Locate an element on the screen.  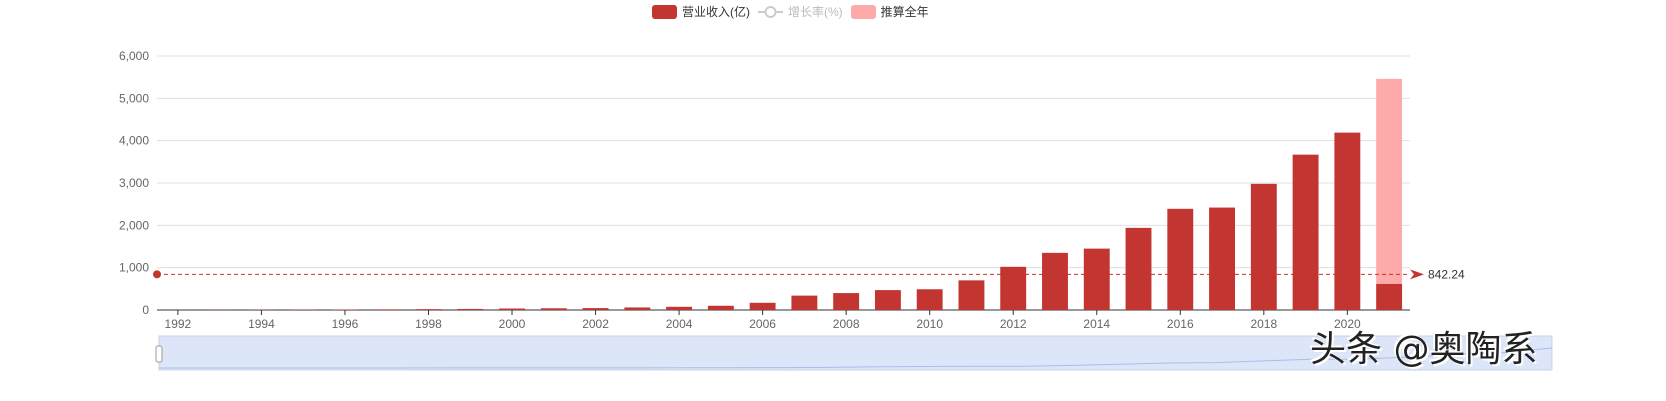
y-tick-label: 6,000 is located at coordinates (134, 56).